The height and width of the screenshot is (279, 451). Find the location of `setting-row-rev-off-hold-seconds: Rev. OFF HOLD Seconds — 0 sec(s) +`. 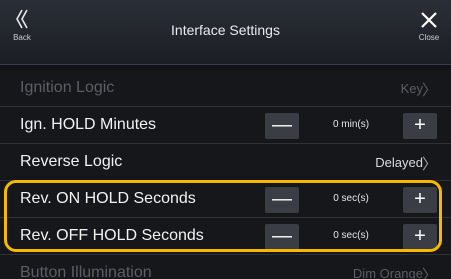

setting-row-rev-off-hold-seconds: Rev. OFF HOLD Seconds — 0 sec(s) + is located at coordinates (225, 236).